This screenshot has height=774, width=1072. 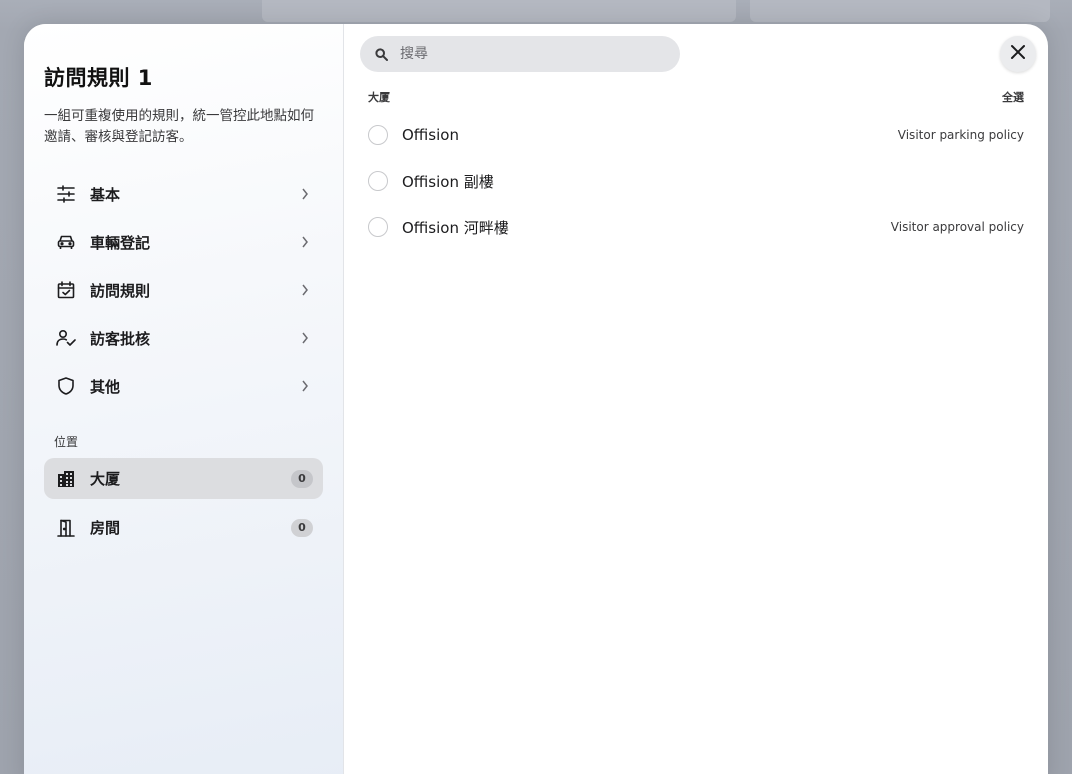 I want to click on sidebar-item-visitor-approval: 訪客批核, so click(x=183, y=338).